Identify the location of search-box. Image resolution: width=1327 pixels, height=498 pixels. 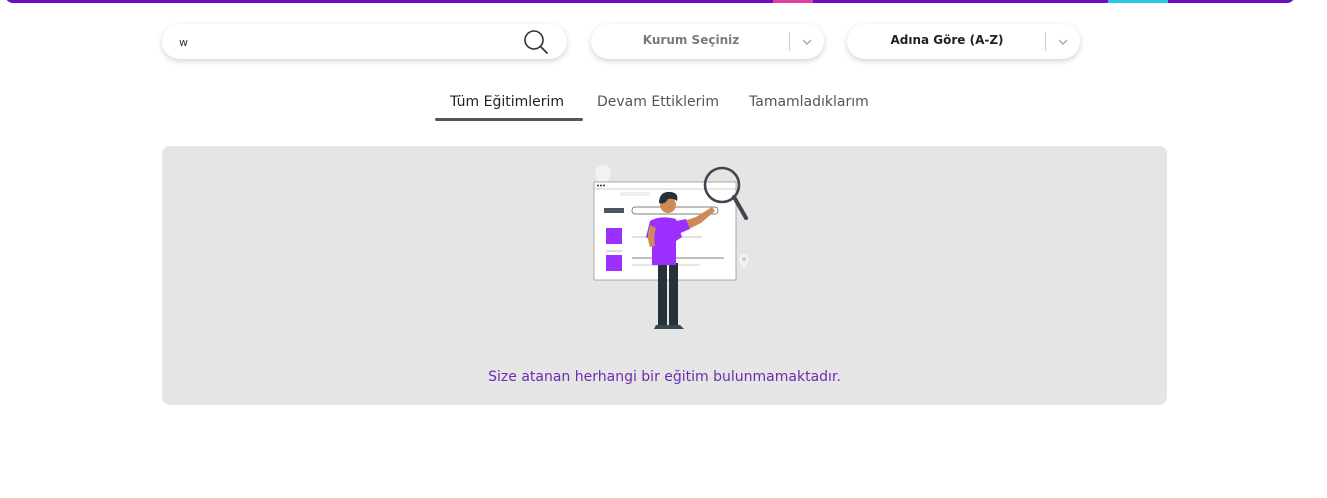
(364, 41).